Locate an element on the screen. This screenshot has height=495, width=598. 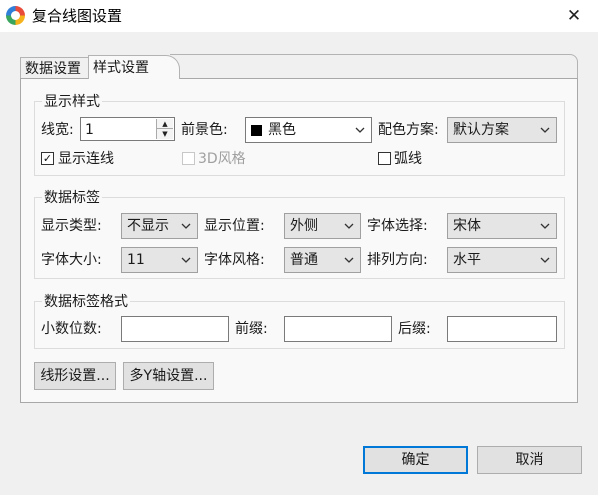
group-title-data-label-format: 数据标签格式 is located at coordinates (86, 302).